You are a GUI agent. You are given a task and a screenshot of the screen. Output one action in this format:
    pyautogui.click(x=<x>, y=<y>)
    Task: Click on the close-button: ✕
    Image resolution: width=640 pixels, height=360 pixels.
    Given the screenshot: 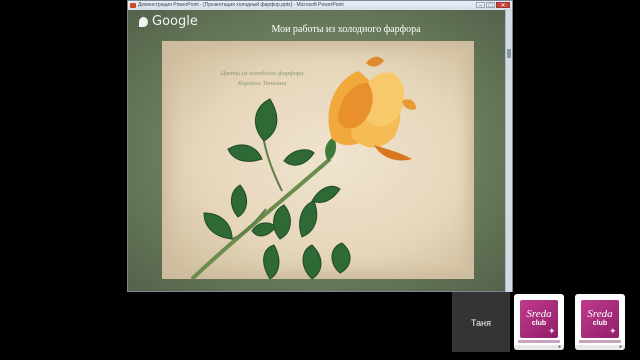 What is the action you would take?
    pyautogui.click(x=503, y=5)
    